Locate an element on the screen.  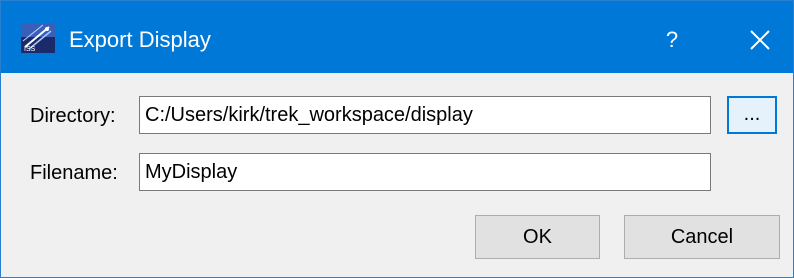
directory-label: Directory: is located at coordinates (73, 116).